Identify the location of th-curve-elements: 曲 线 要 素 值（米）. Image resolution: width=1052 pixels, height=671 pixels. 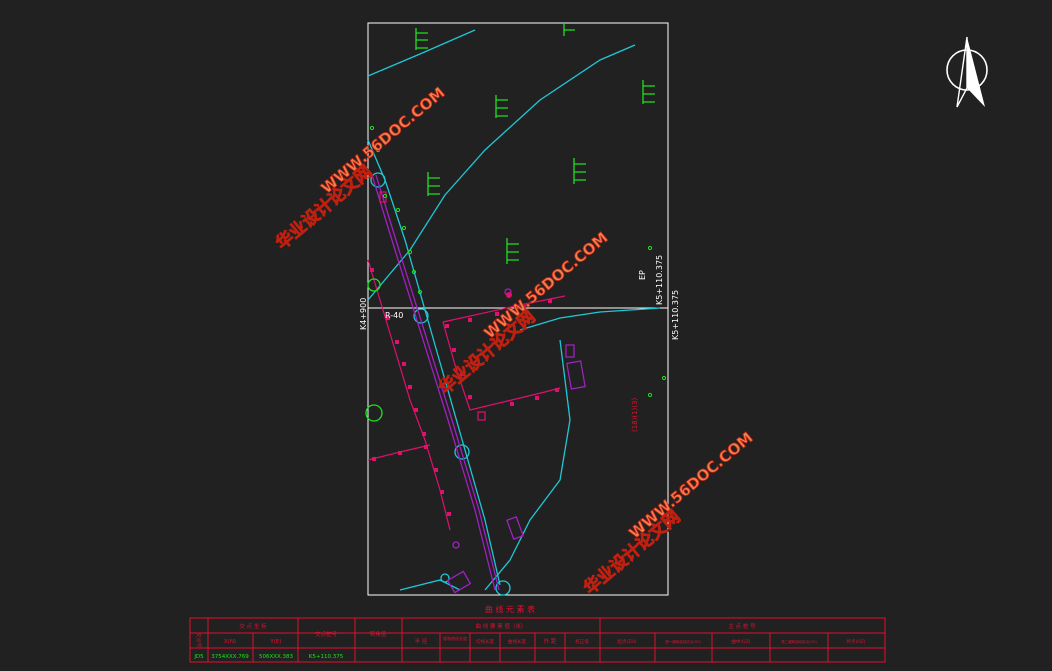
(501, 626).